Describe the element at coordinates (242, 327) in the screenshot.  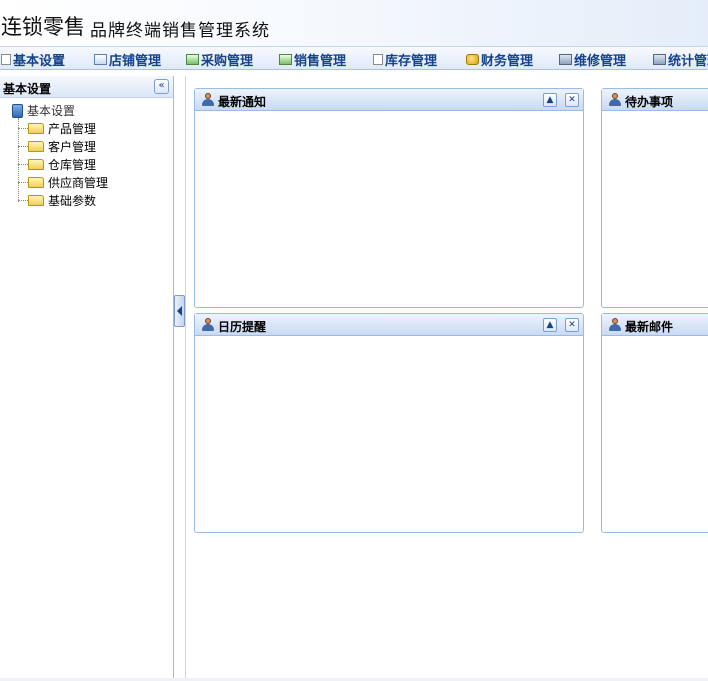
I see `portlet-title: 日历提醒` at that location.